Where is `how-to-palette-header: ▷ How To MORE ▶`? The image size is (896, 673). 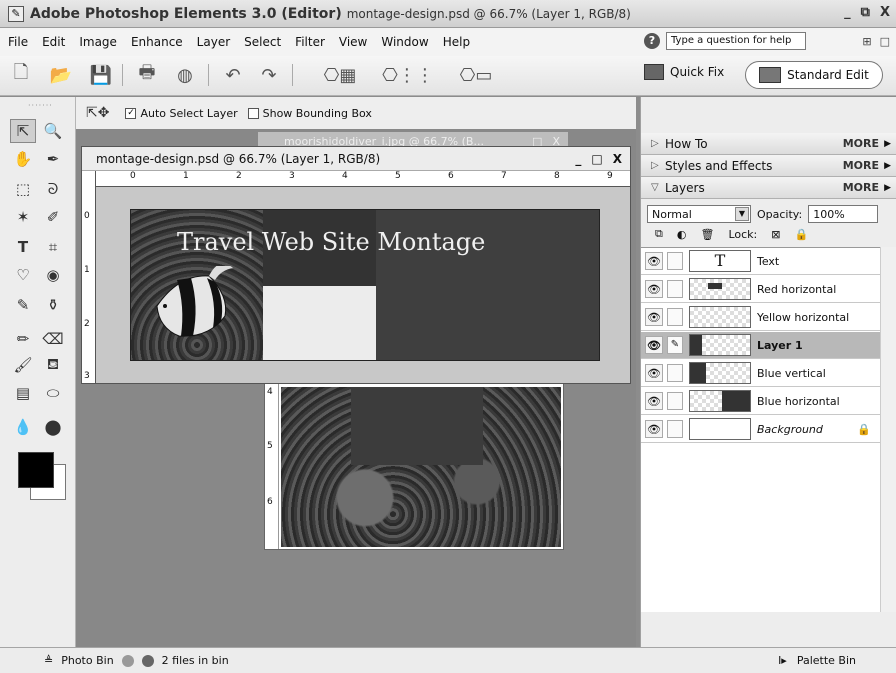 how-to-palette-header: ▷ How To MORE ▶ is located at coordinates (768, 144).